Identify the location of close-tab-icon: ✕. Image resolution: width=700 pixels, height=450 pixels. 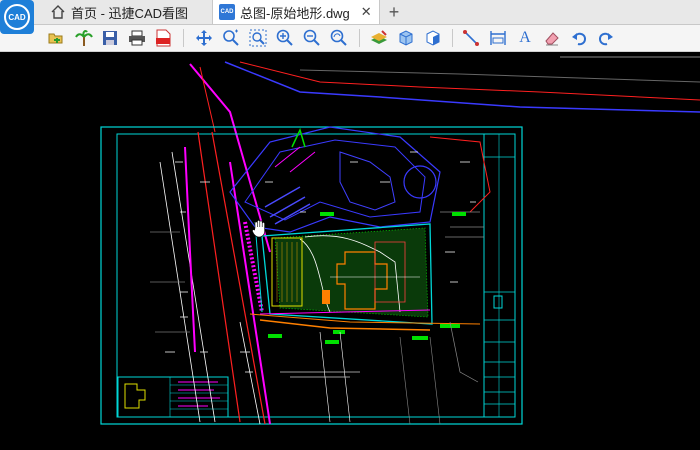
(366, 12).